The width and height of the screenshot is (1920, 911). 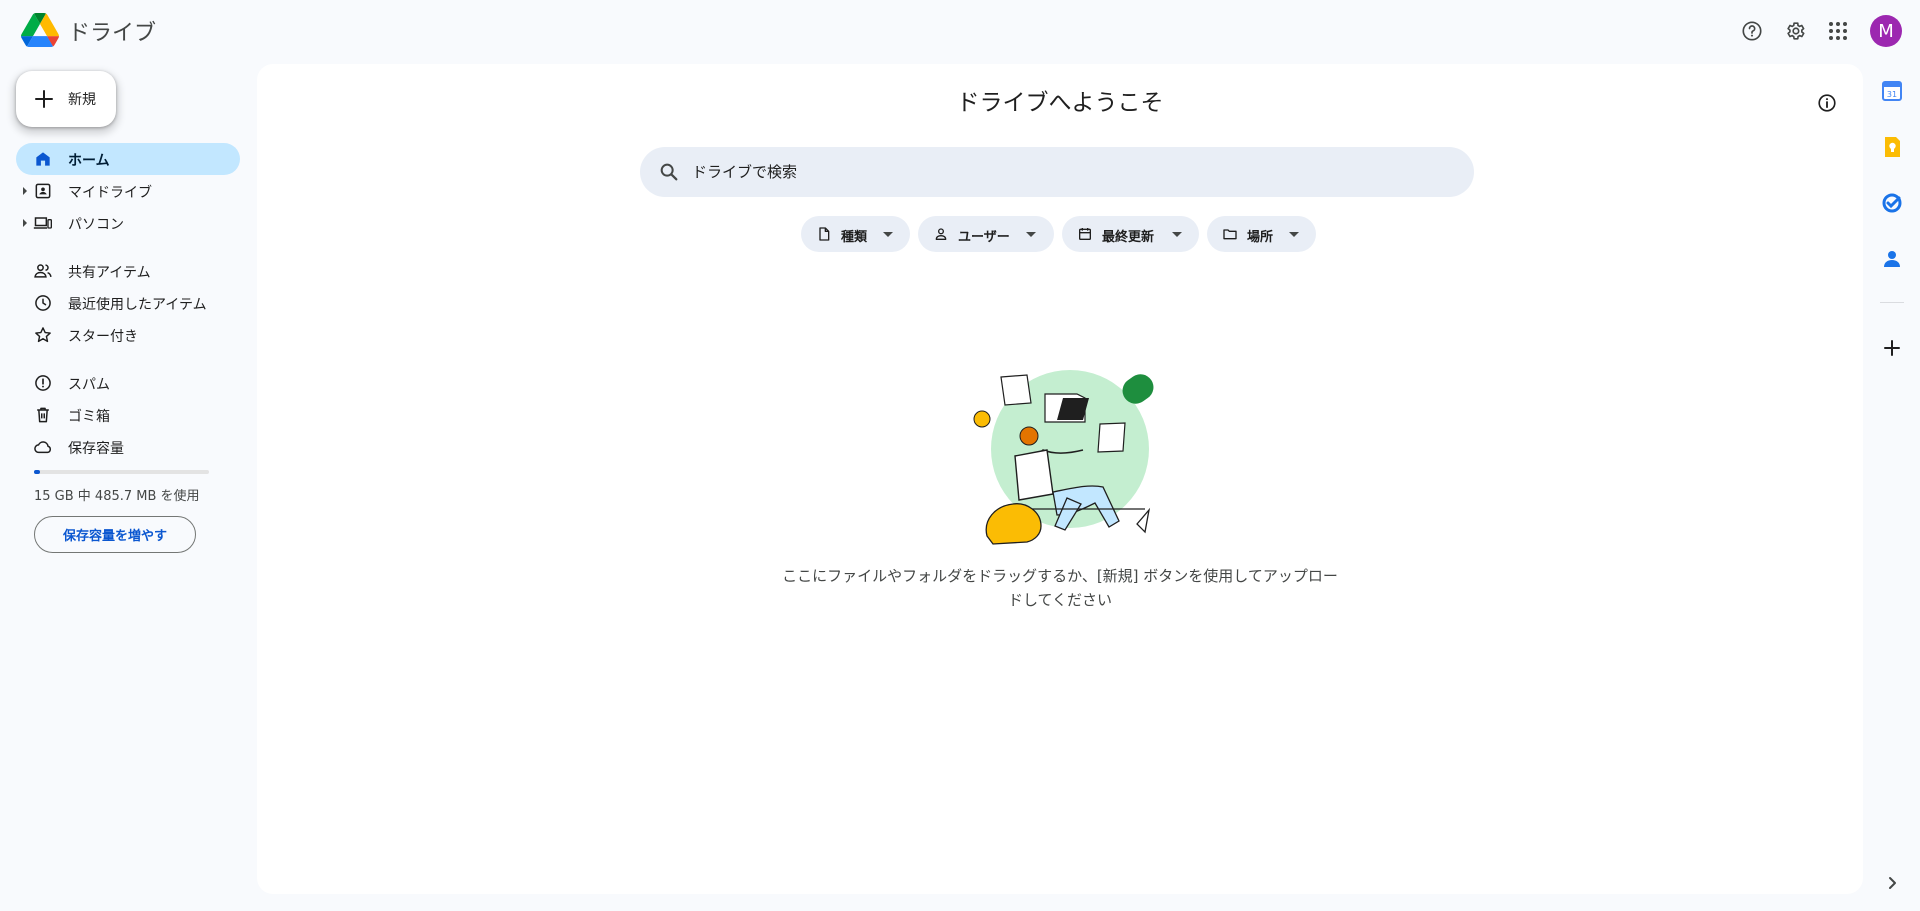 What do you see at coordinates (1838, 31) in the screenshot?
I see `apps-grid-icon` at bounding box center [1838, 31].